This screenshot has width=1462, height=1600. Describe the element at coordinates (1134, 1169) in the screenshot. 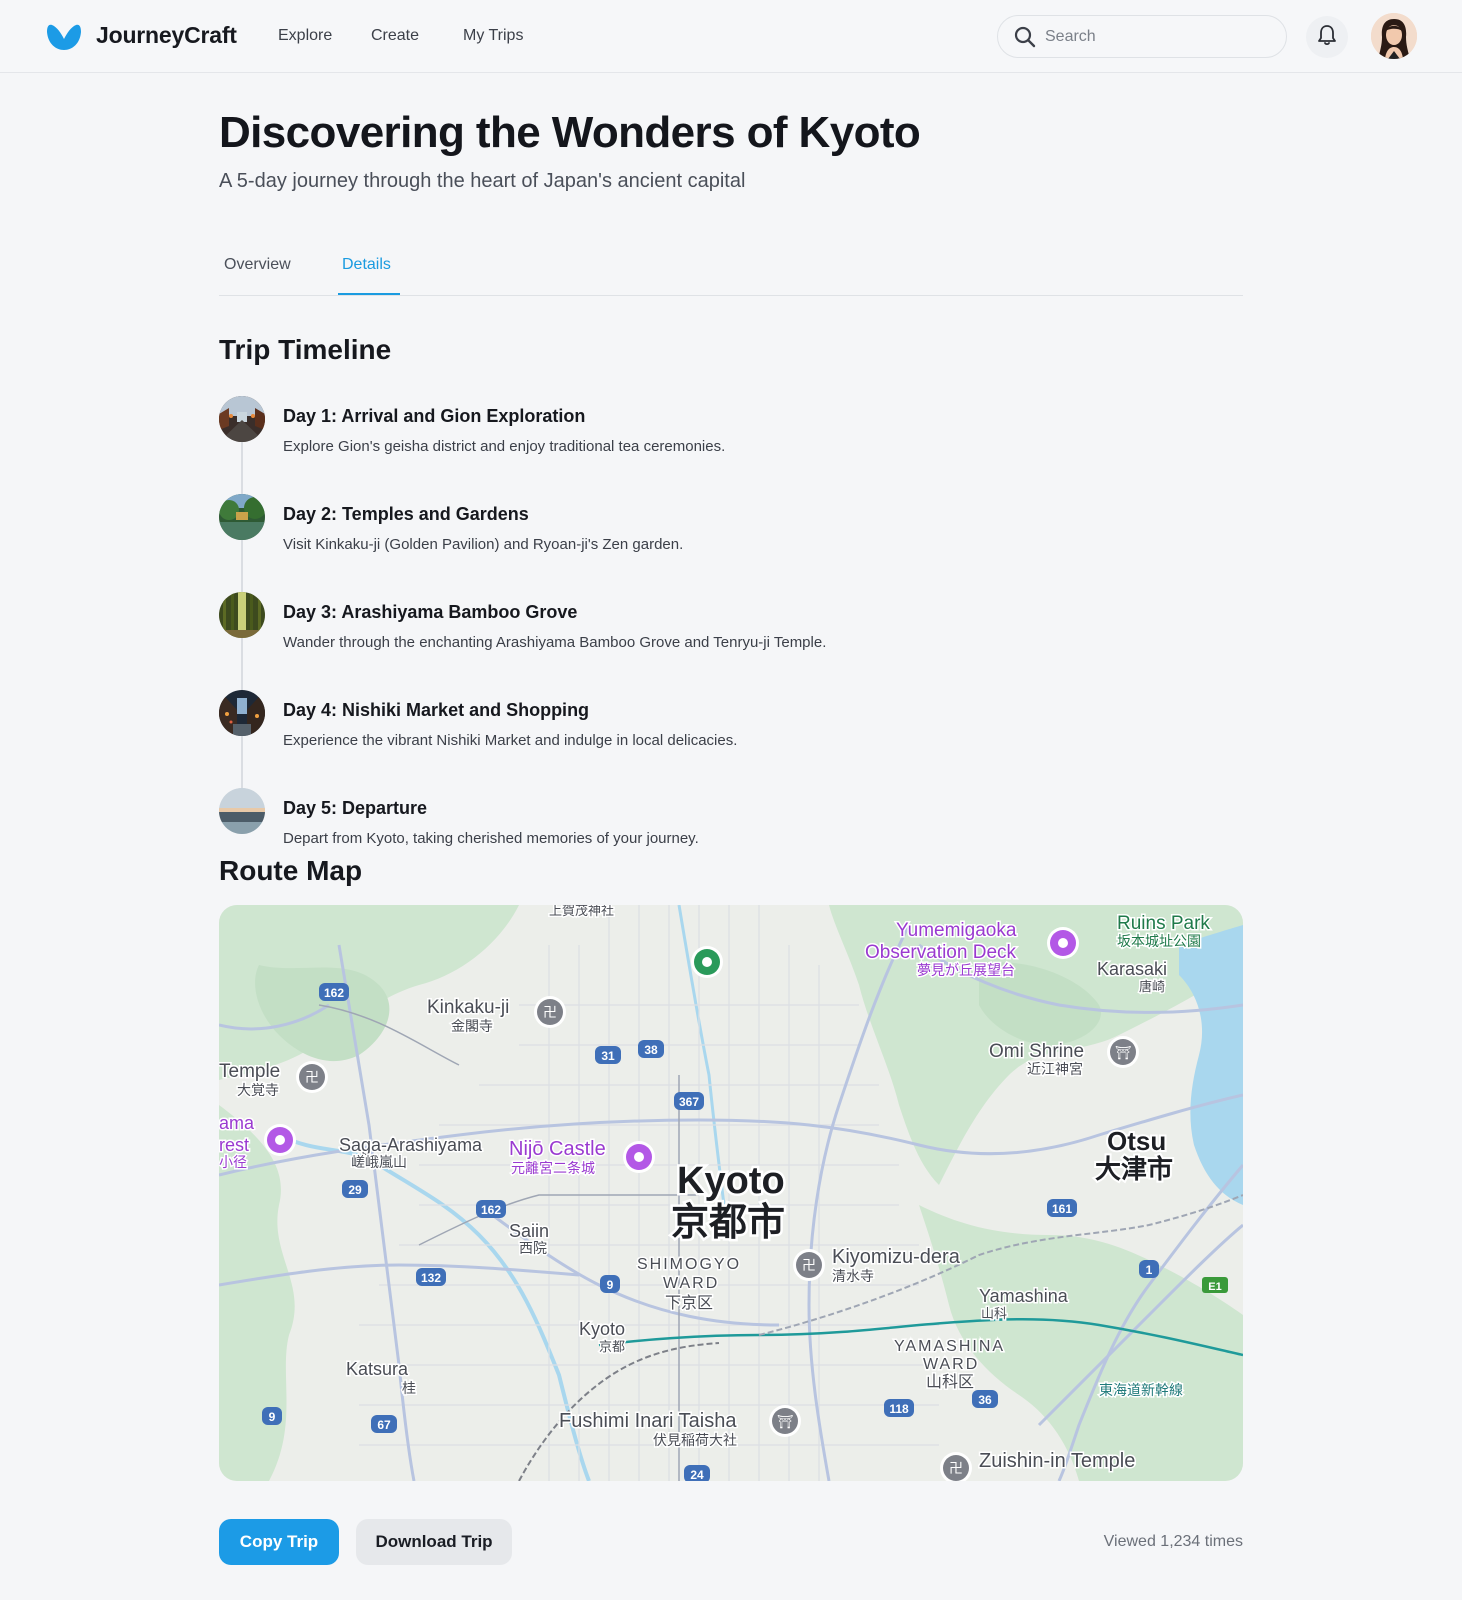

I see `svg-text: 大津市` at that location.